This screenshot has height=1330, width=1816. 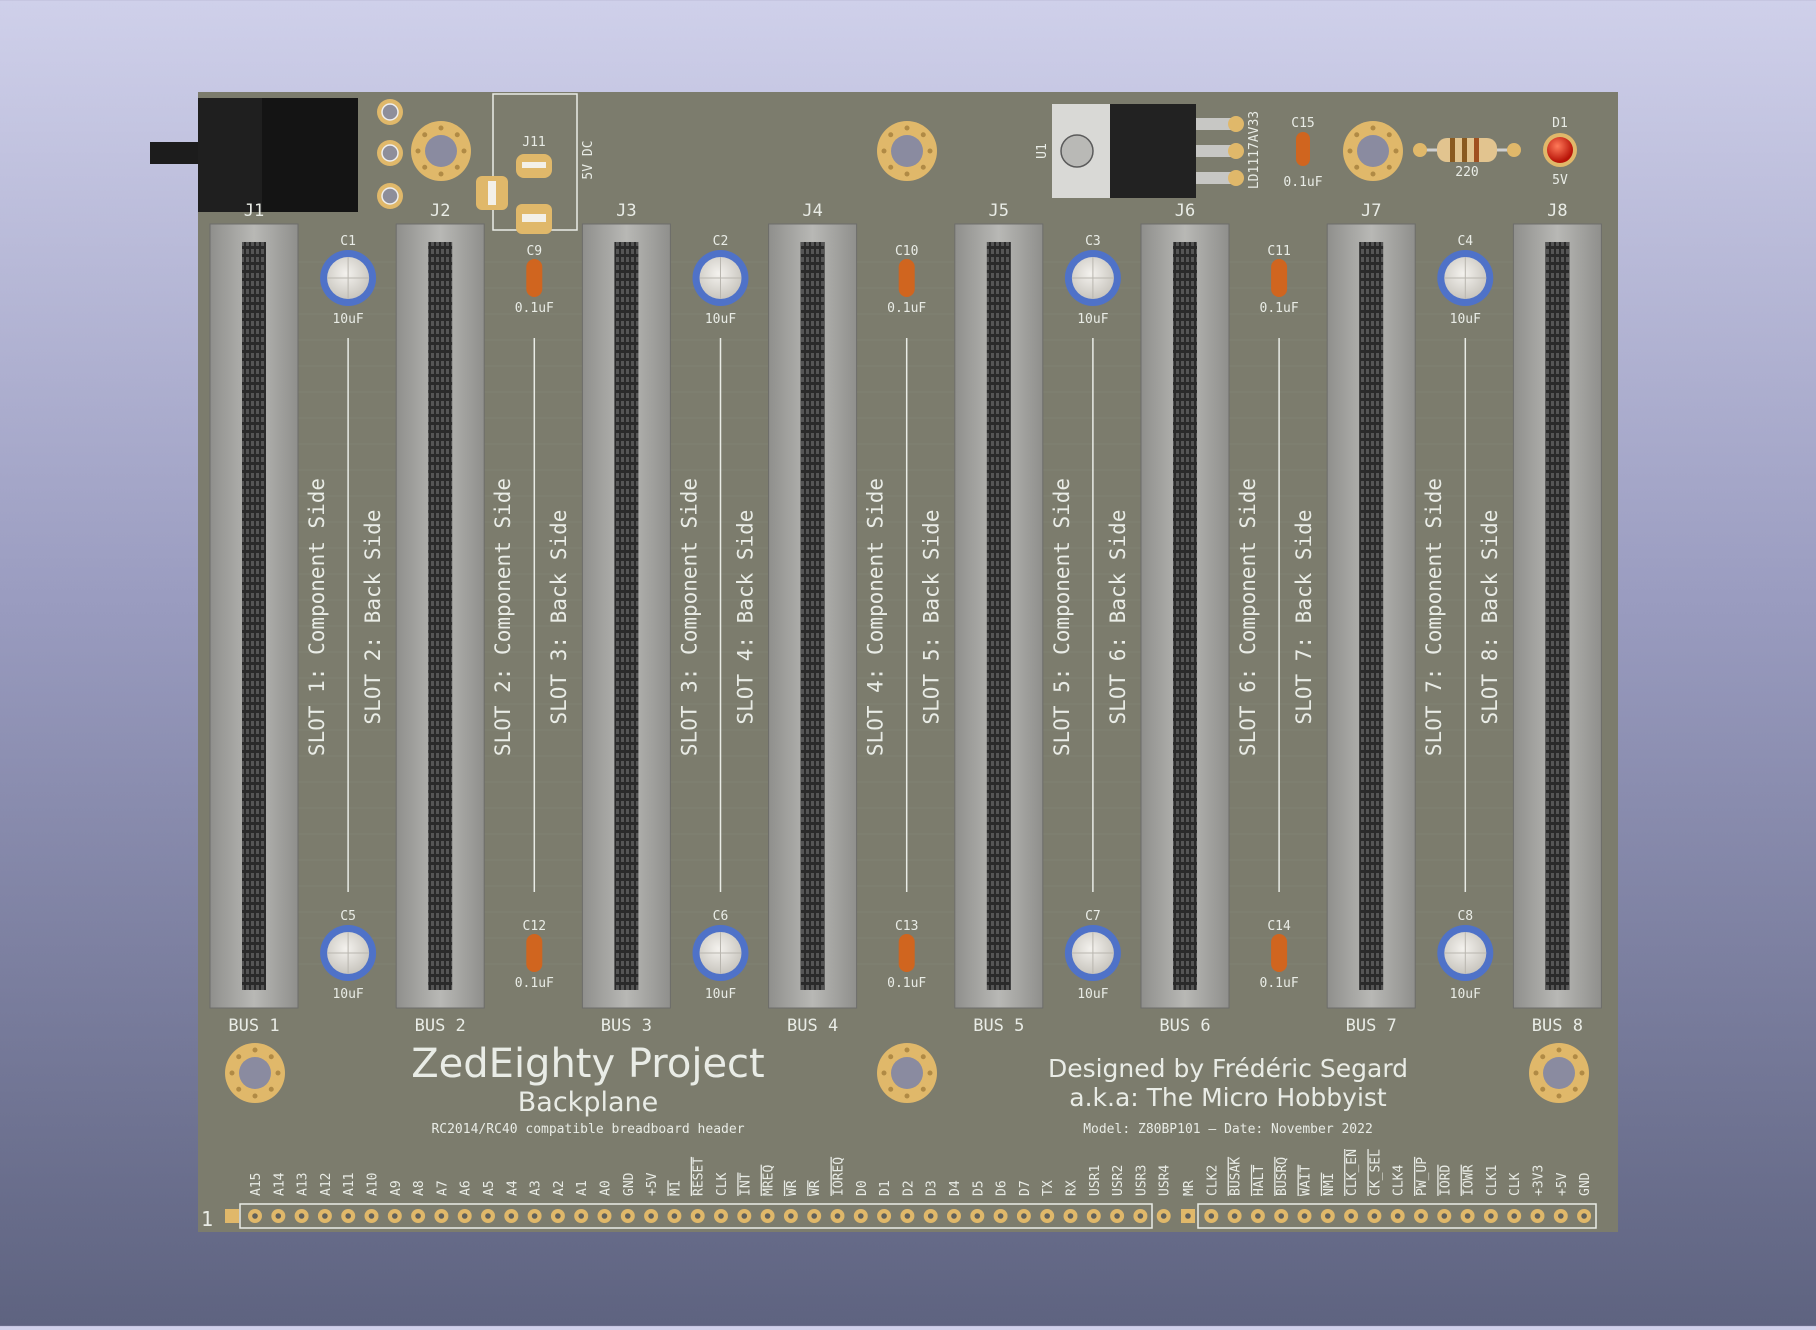 I want to click on back-side-label: SLOT 2: Back Side, so click(x=373, y=617).